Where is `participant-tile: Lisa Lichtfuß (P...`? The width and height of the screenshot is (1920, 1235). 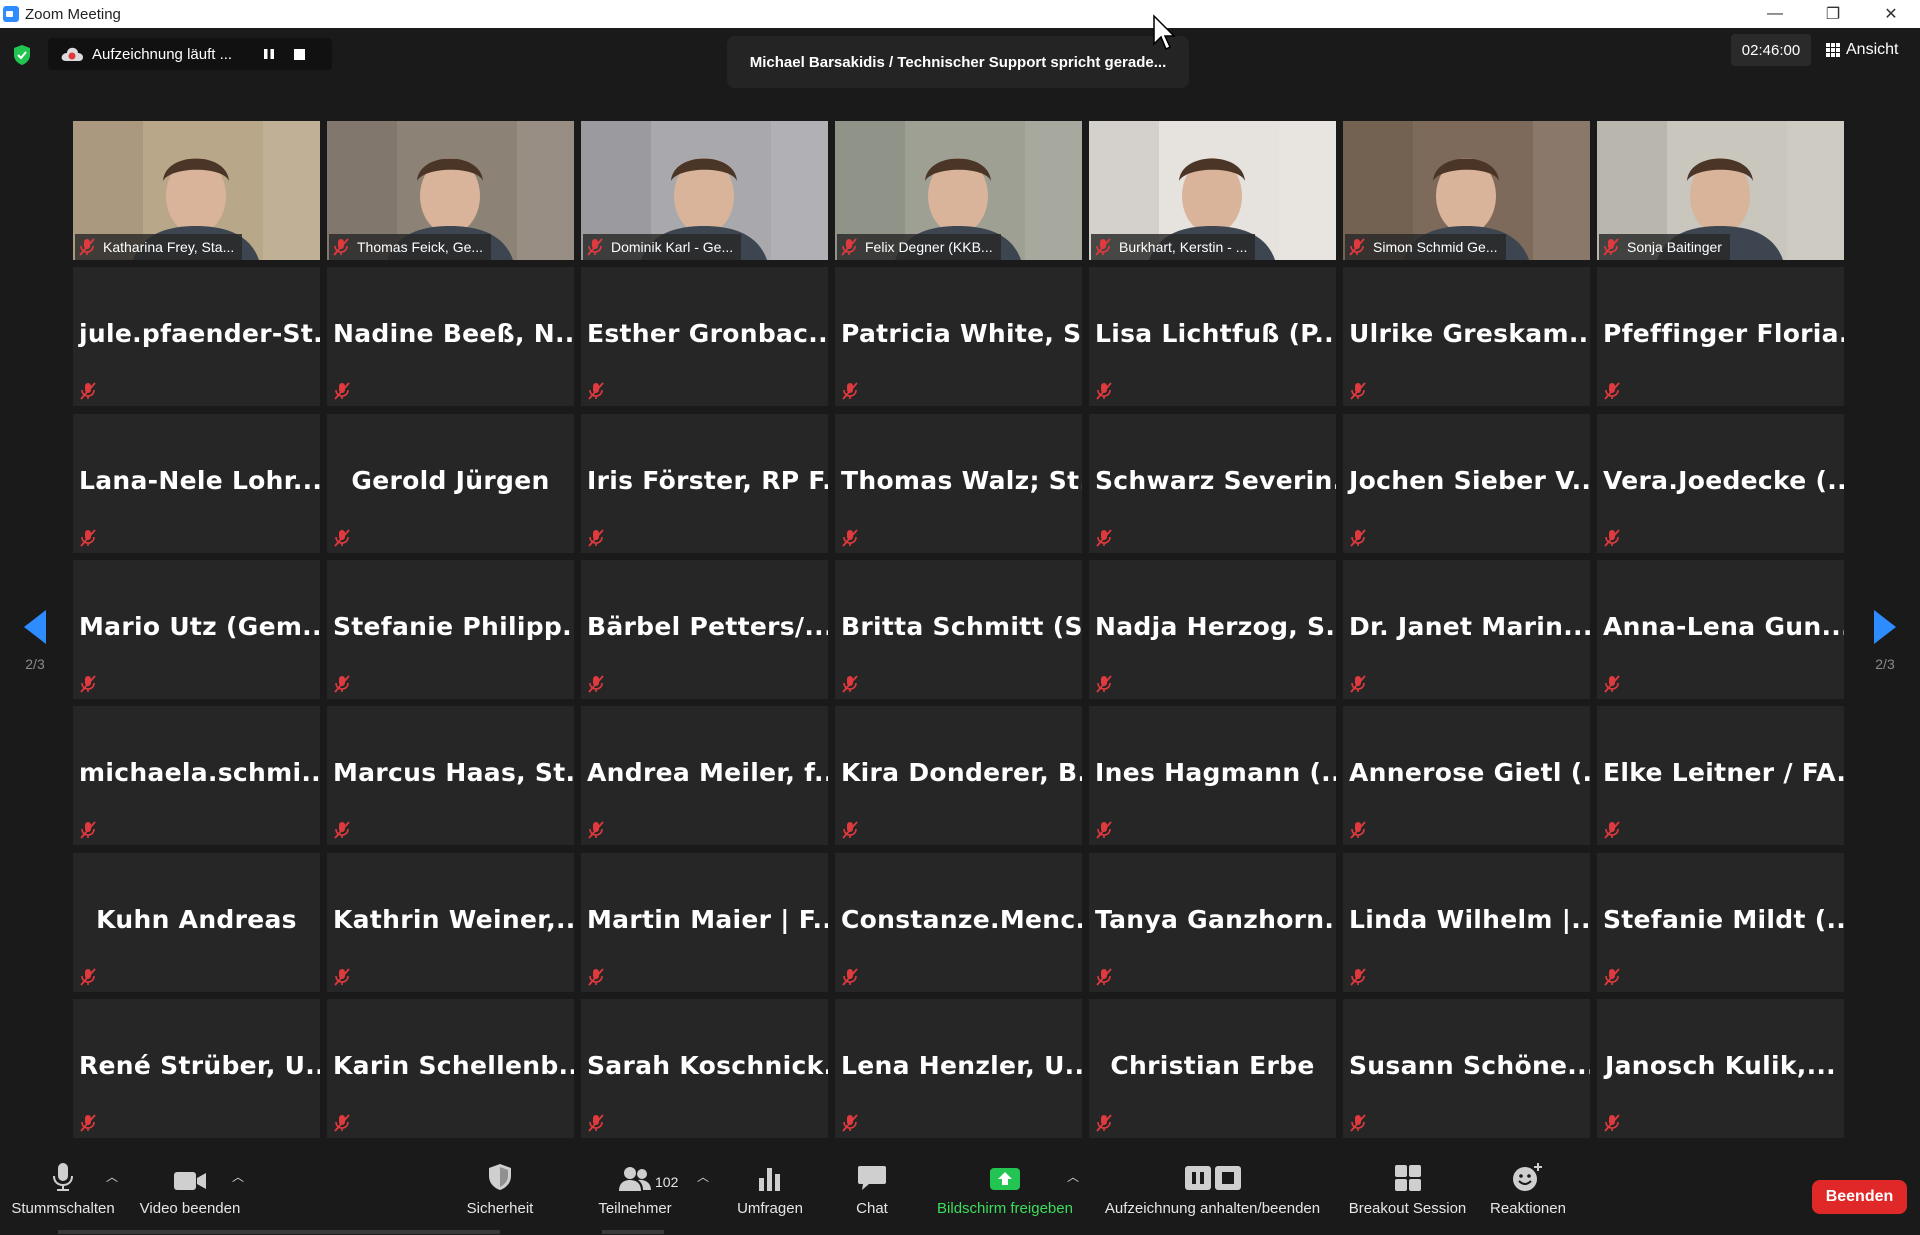
participant-tile: Lisa Lichtfuß (P... is located at coordinates (1212, 336).